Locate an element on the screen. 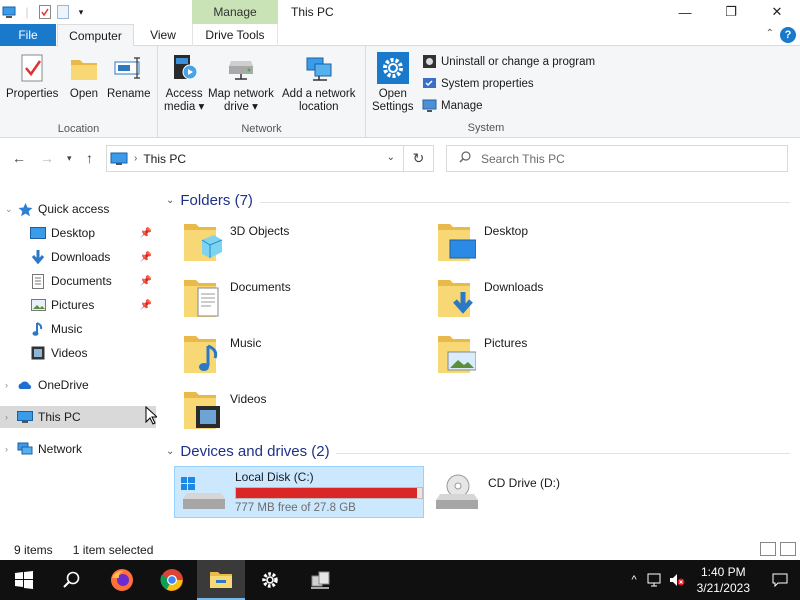 This screenshot has width=800, height=600. folder-videos: Videos is located at coordinates (302, 412).